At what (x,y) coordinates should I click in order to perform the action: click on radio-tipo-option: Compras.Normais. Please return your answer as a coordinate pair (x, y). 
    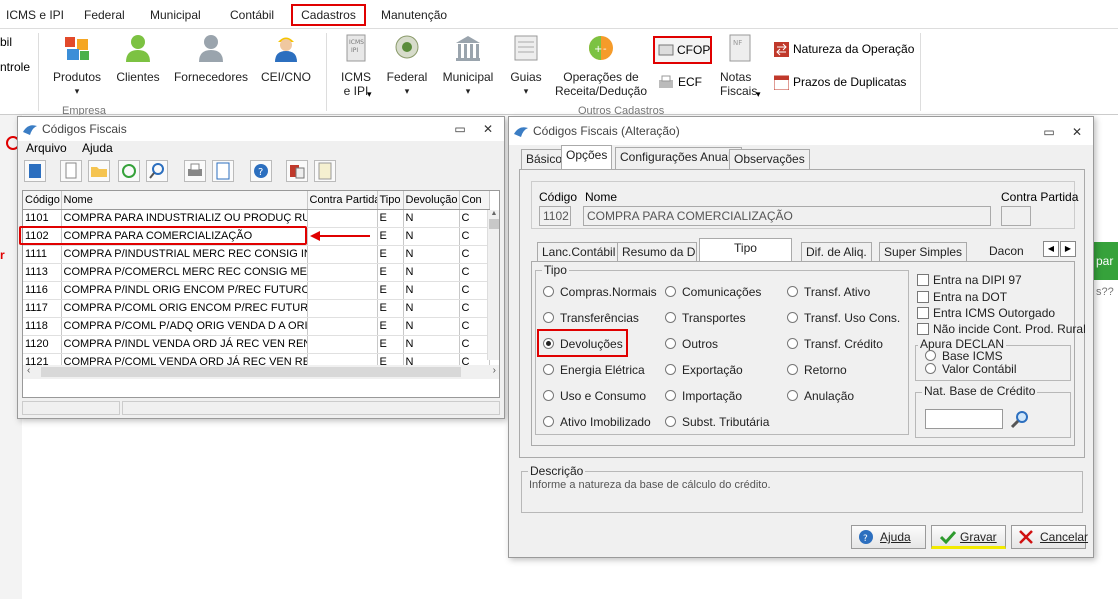
    Looking at the image, I should click on (600, 292).